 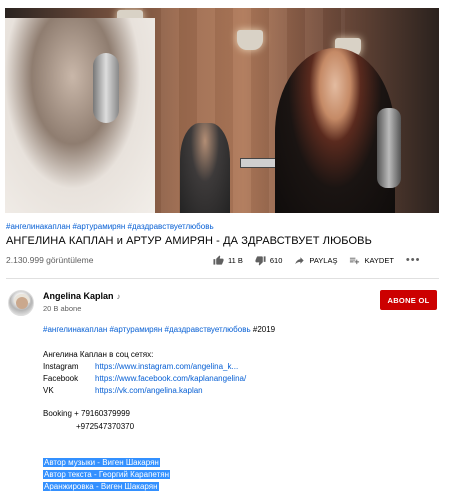 I want to click on social-label-facebook: Facebook, so click(x=61, y=378).